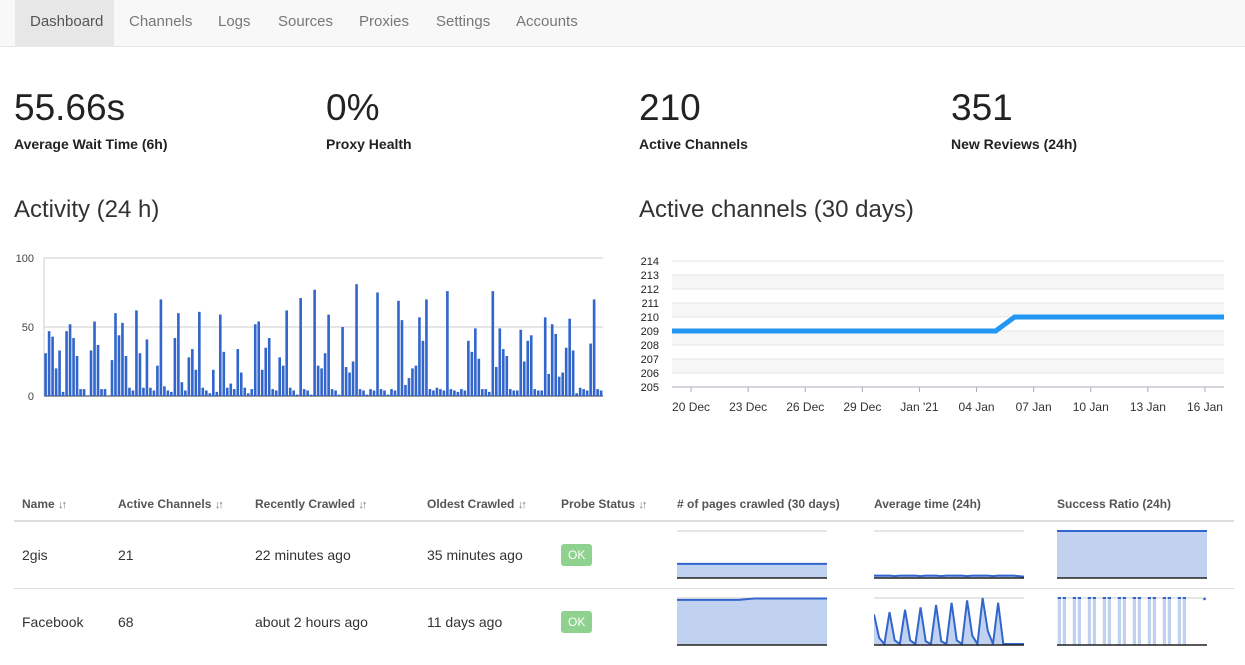 The image size is (1245, 665). I want to click on nav-logs: Logs, so click(234, 23).